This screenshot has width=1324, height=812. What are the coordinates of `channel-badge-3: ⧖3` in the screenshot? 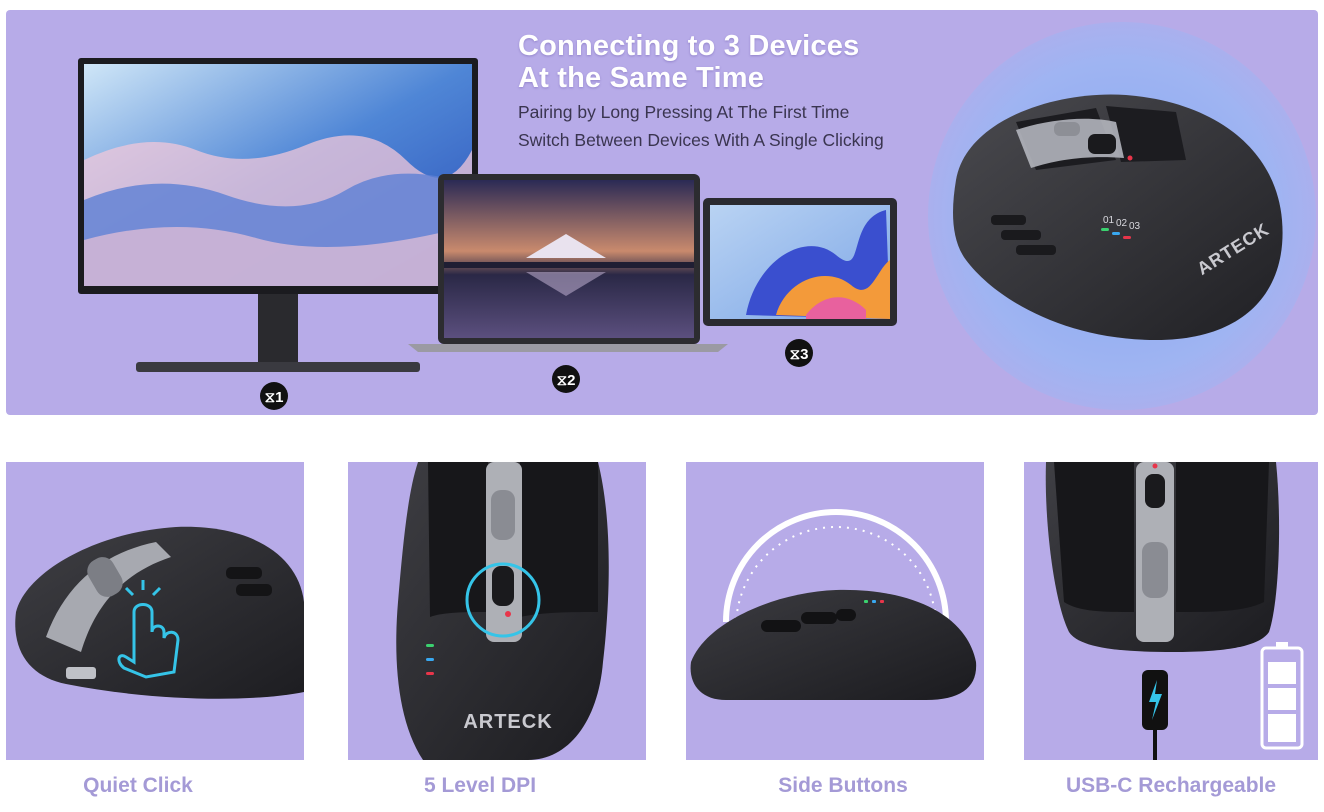 It's located at (799, 353).